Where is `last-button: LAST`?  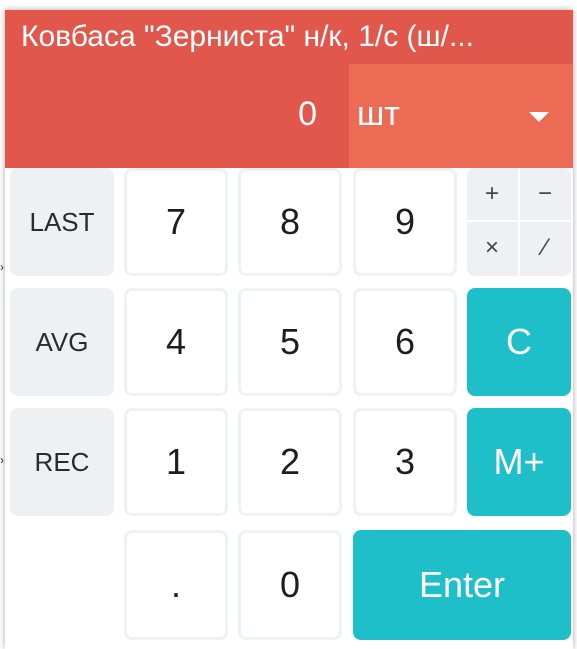 last-button: LAST is located at coordinates (62, 222).